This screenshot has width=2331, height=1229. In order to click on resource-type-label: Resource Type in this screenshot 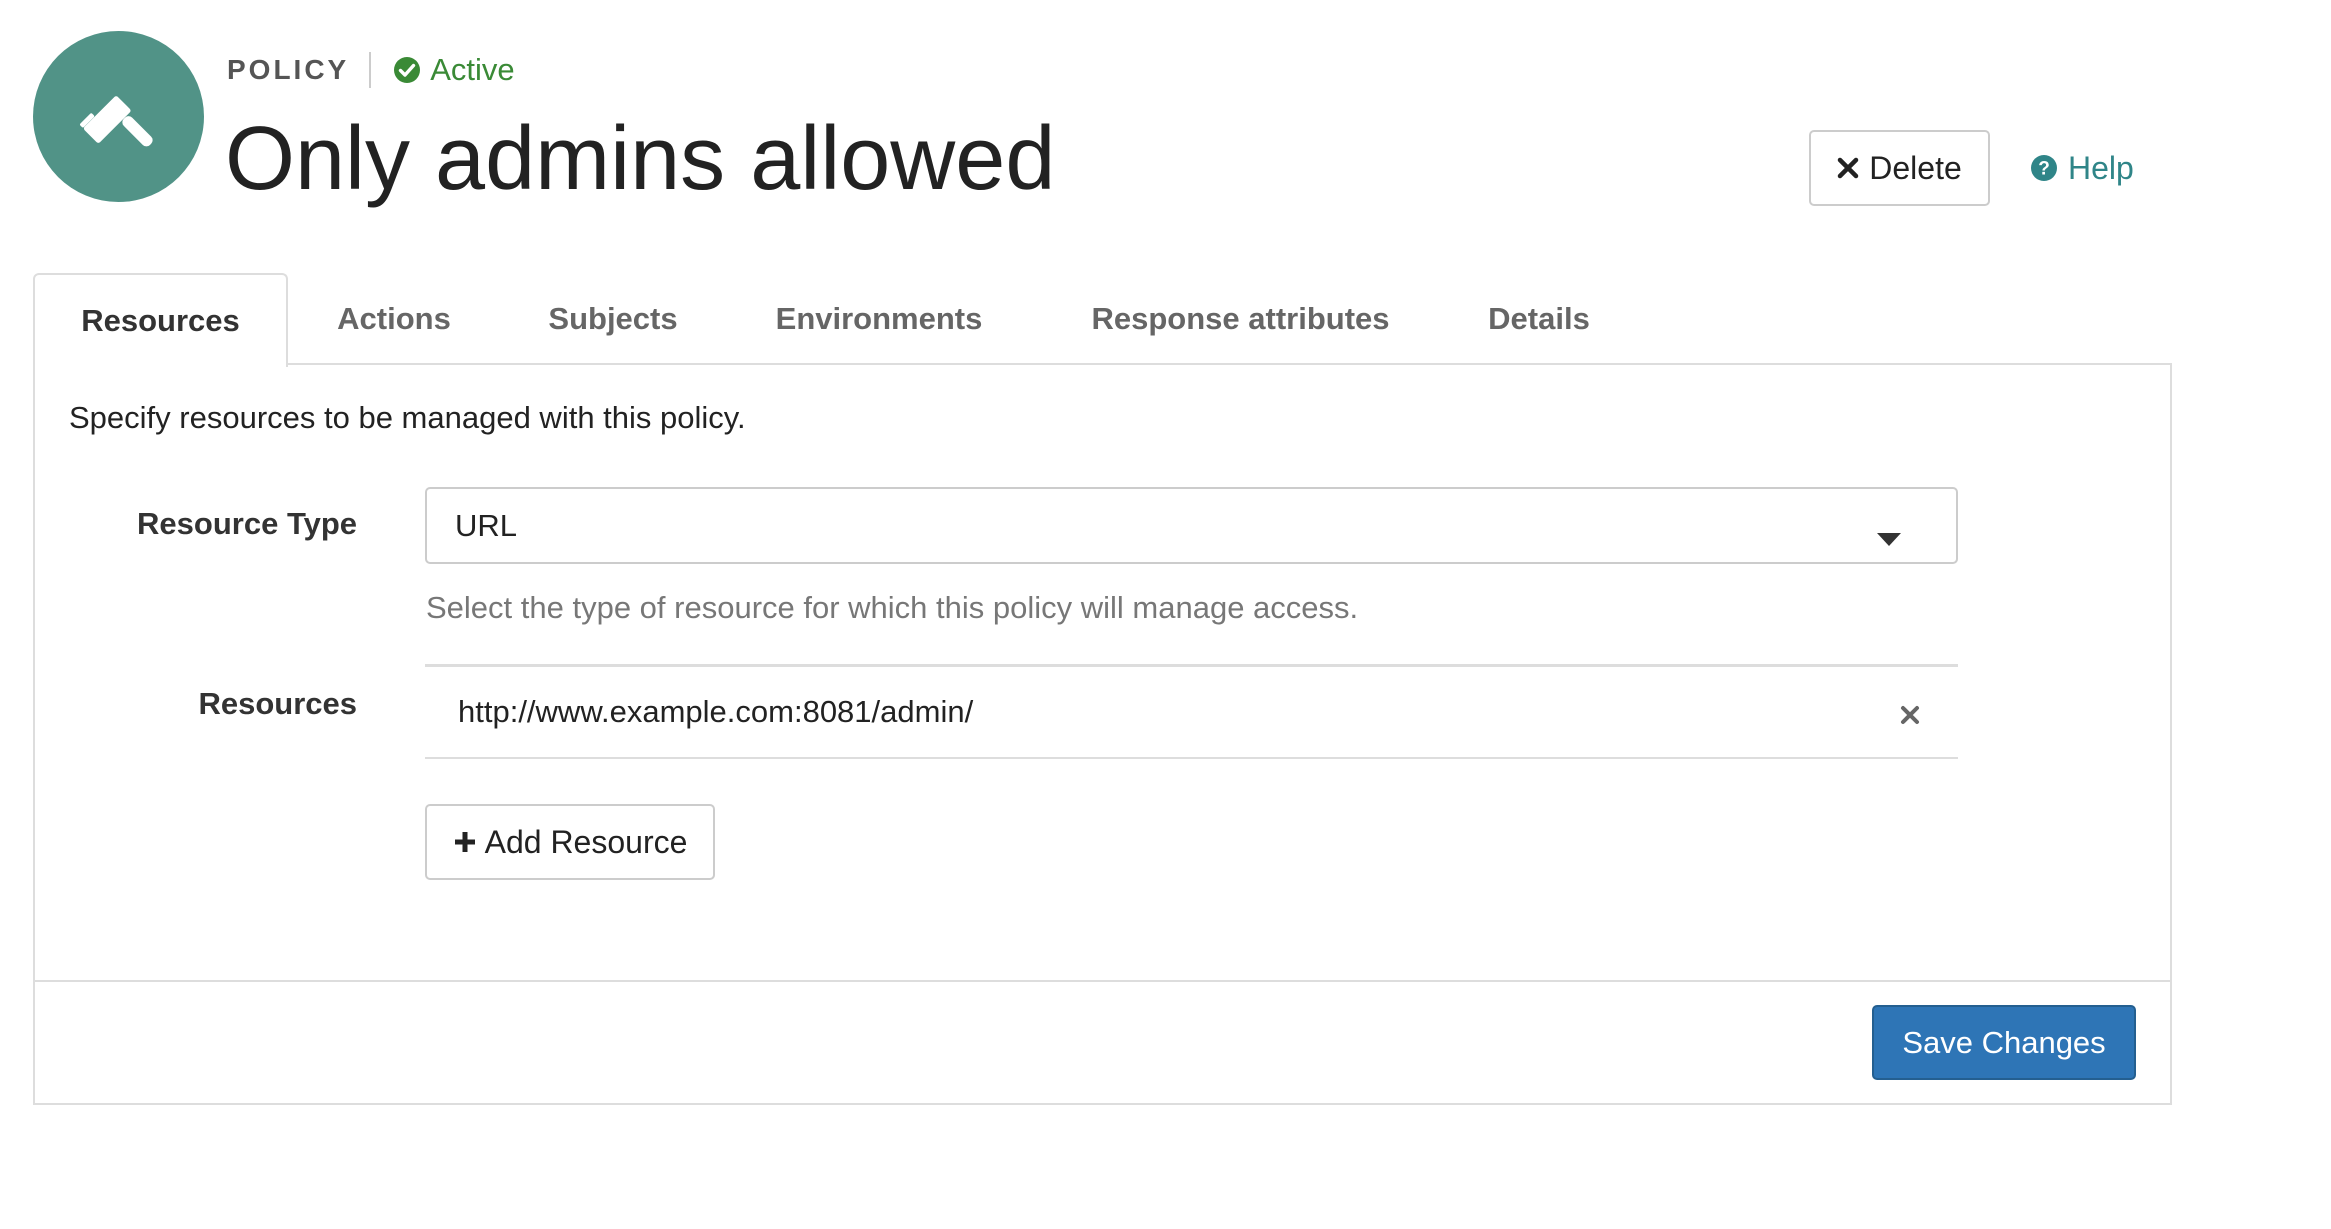, I will do `click(247, 523)`.